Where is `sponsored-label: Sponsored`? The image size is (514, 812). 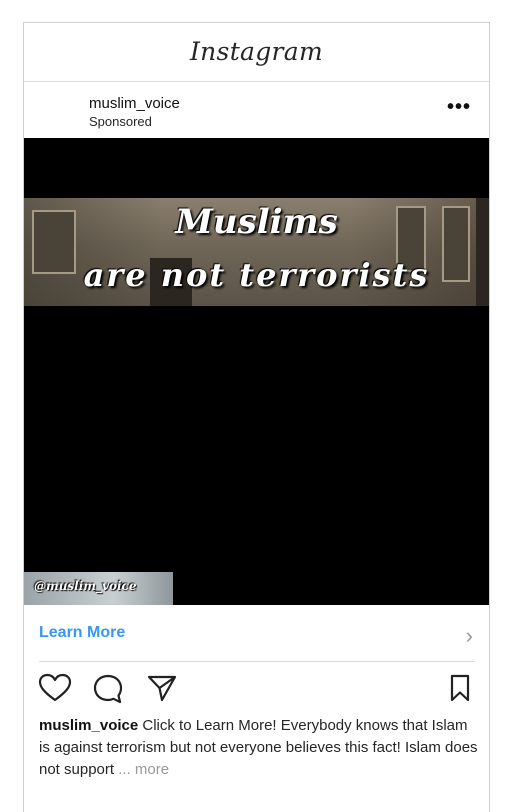
sponsored-label: Sponsored is located at coordinates (120, 121).